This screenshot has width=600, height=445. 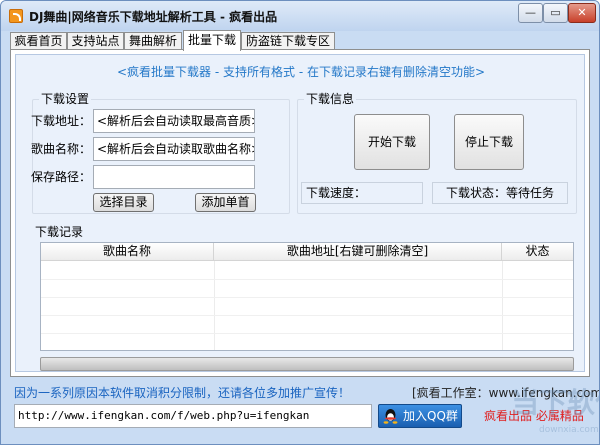 What do you see at coordinates (437, 153) in the screenshot?
I see `download-info-group: 下载信息 开始下载 停止下载 下载速度： 下载状态：等待任务` at bounding box center [437, 153].